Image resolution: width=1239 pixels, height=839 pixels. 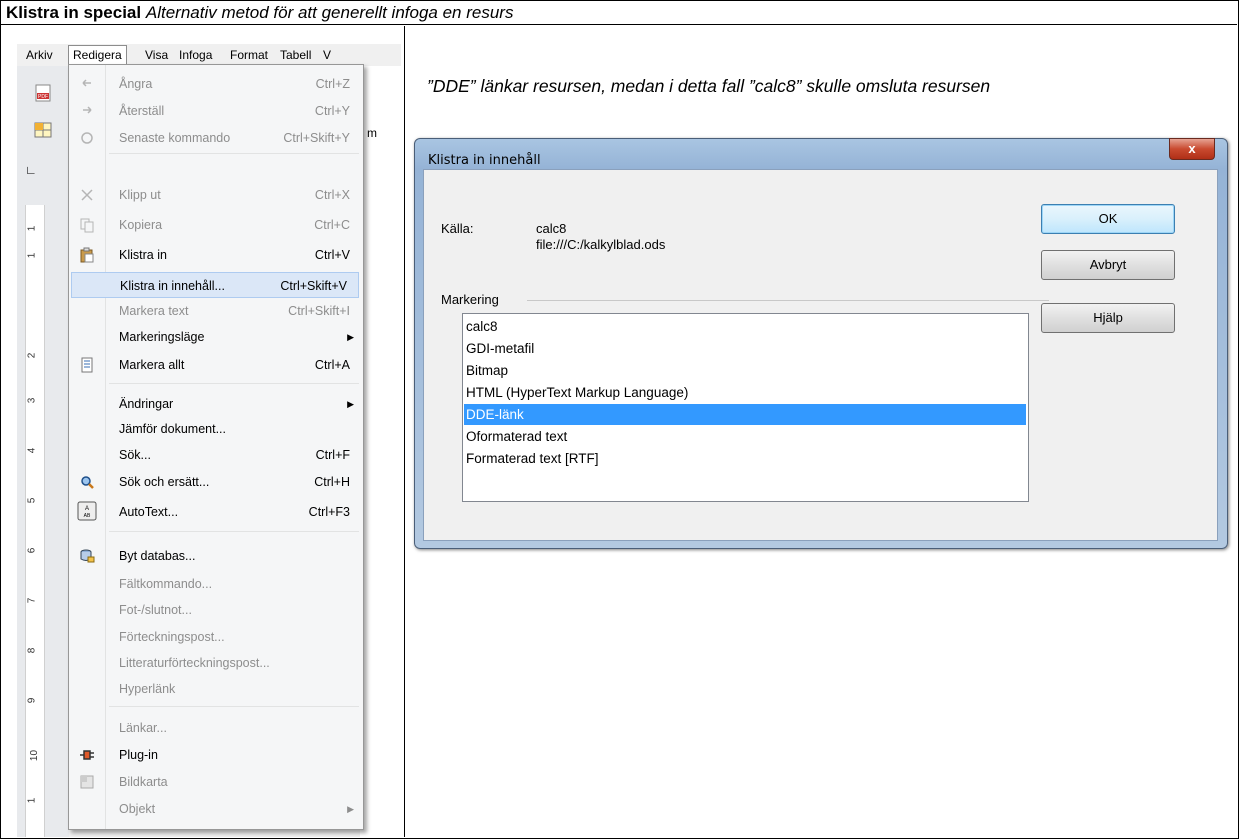 What do you see at coordinates (249, 55) in the screenshot?
I see `menu-format: Format` at bounding box center [249, 55].